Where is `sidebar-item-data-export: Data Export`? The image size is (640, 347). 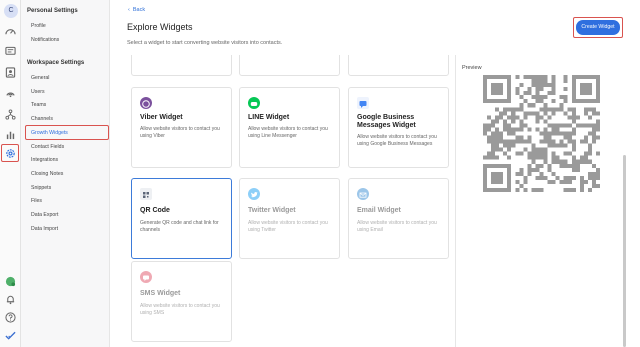 sidebar-item-data-export: Data Export is located at coordinates (44, 215).